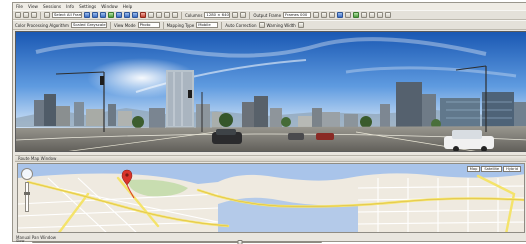 This screenshot has height=244, width=526. I want to click on speed-control: Slow, so click(176, 241).